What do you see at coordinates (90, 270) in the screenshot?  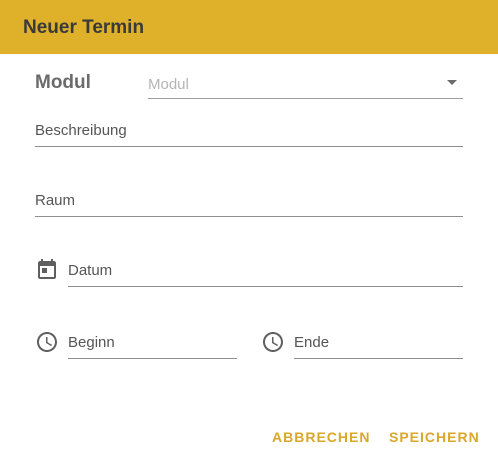 I see `datum-label: Datum` at bounding box center [90, 270].